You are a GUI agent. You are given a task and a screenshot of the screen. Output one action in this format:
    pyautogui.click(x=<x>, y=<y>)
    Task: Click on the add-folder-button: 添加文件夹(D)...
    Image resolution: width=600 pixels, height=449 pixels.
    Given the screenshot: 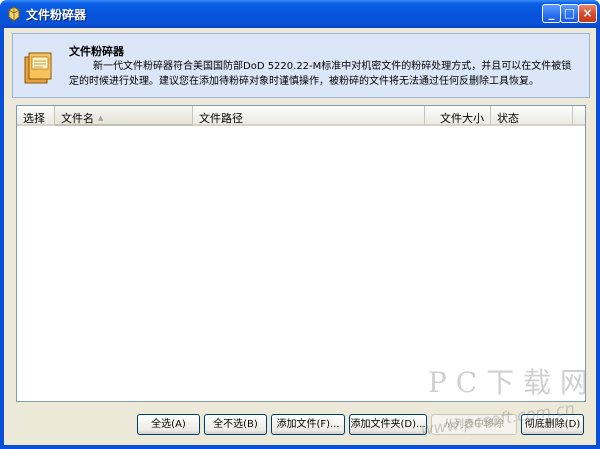 What is the action you would take?
    pyautogui.click(x=388, y=424)
    